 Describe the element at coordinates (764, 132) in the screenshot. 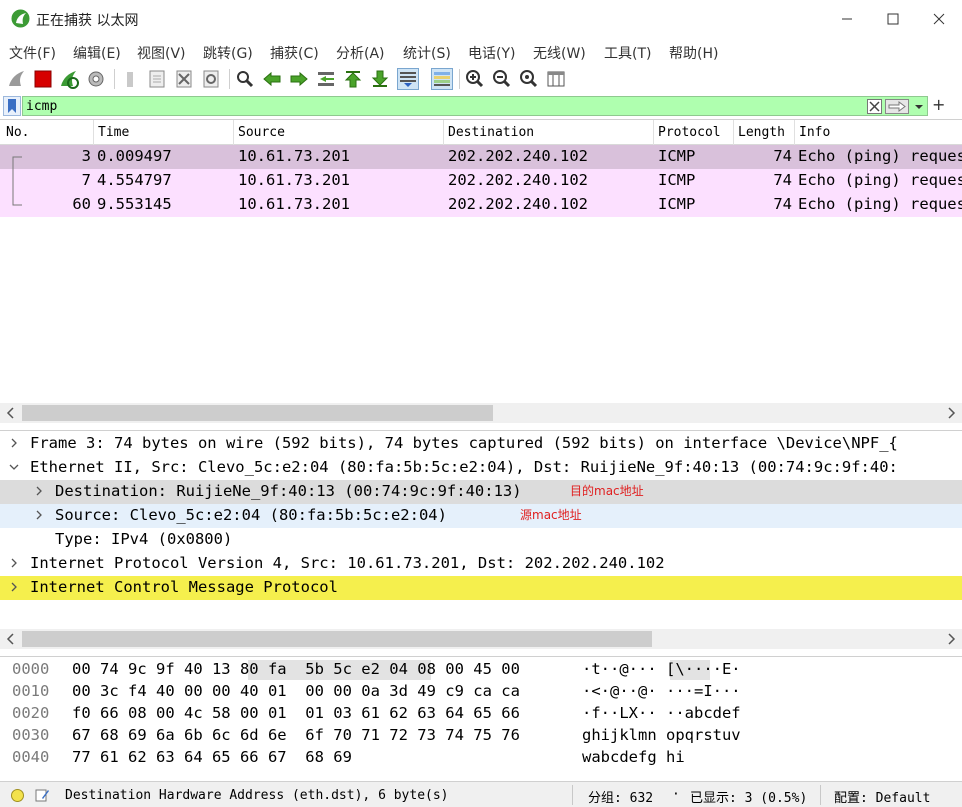

I see `column-header-length: Length` at that location.